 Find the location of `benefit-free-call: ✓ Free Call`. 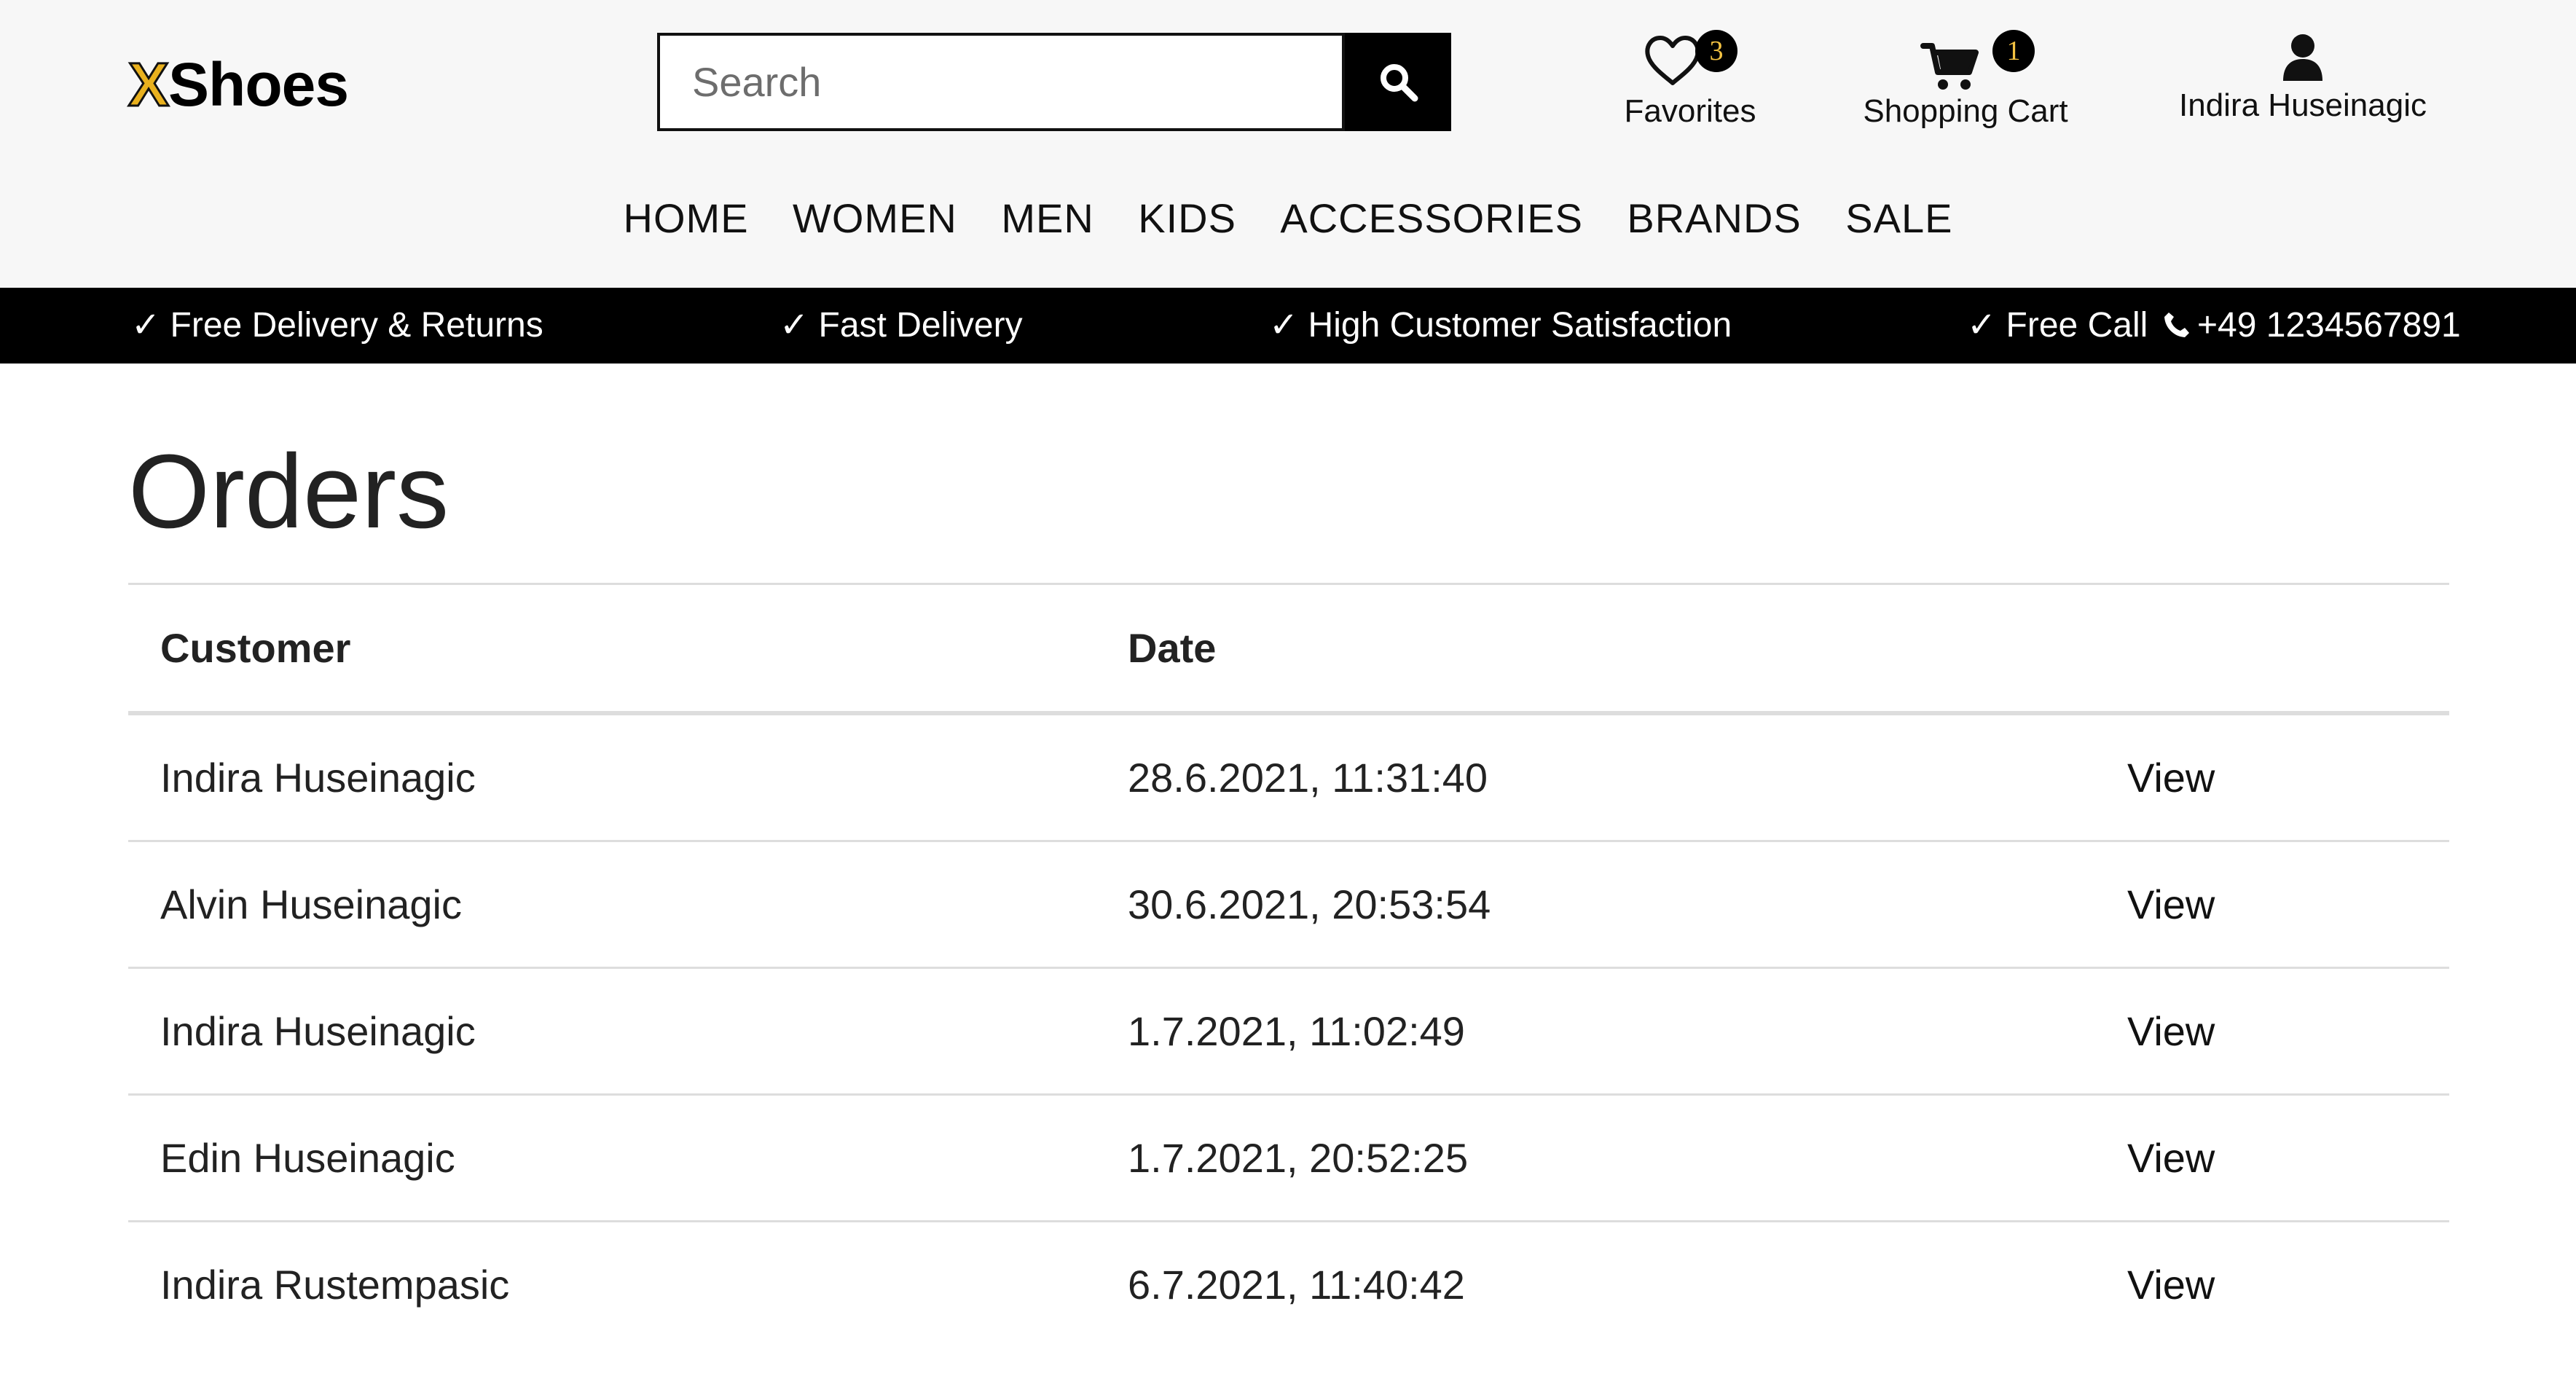

benefit-free-call: ✓ Free Call is located at coordinates (2057, 325).